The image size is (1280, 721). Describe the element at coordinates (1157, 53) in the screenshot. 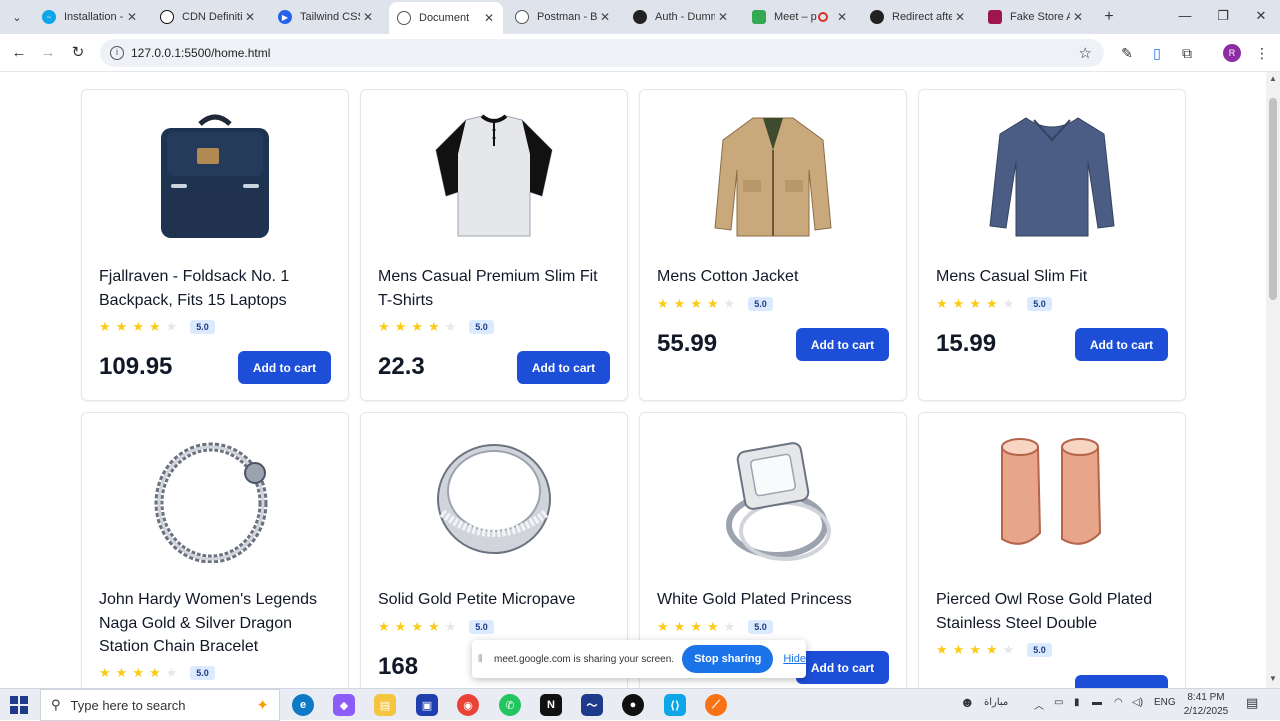

I see `extension-icon: ▯` at that location.